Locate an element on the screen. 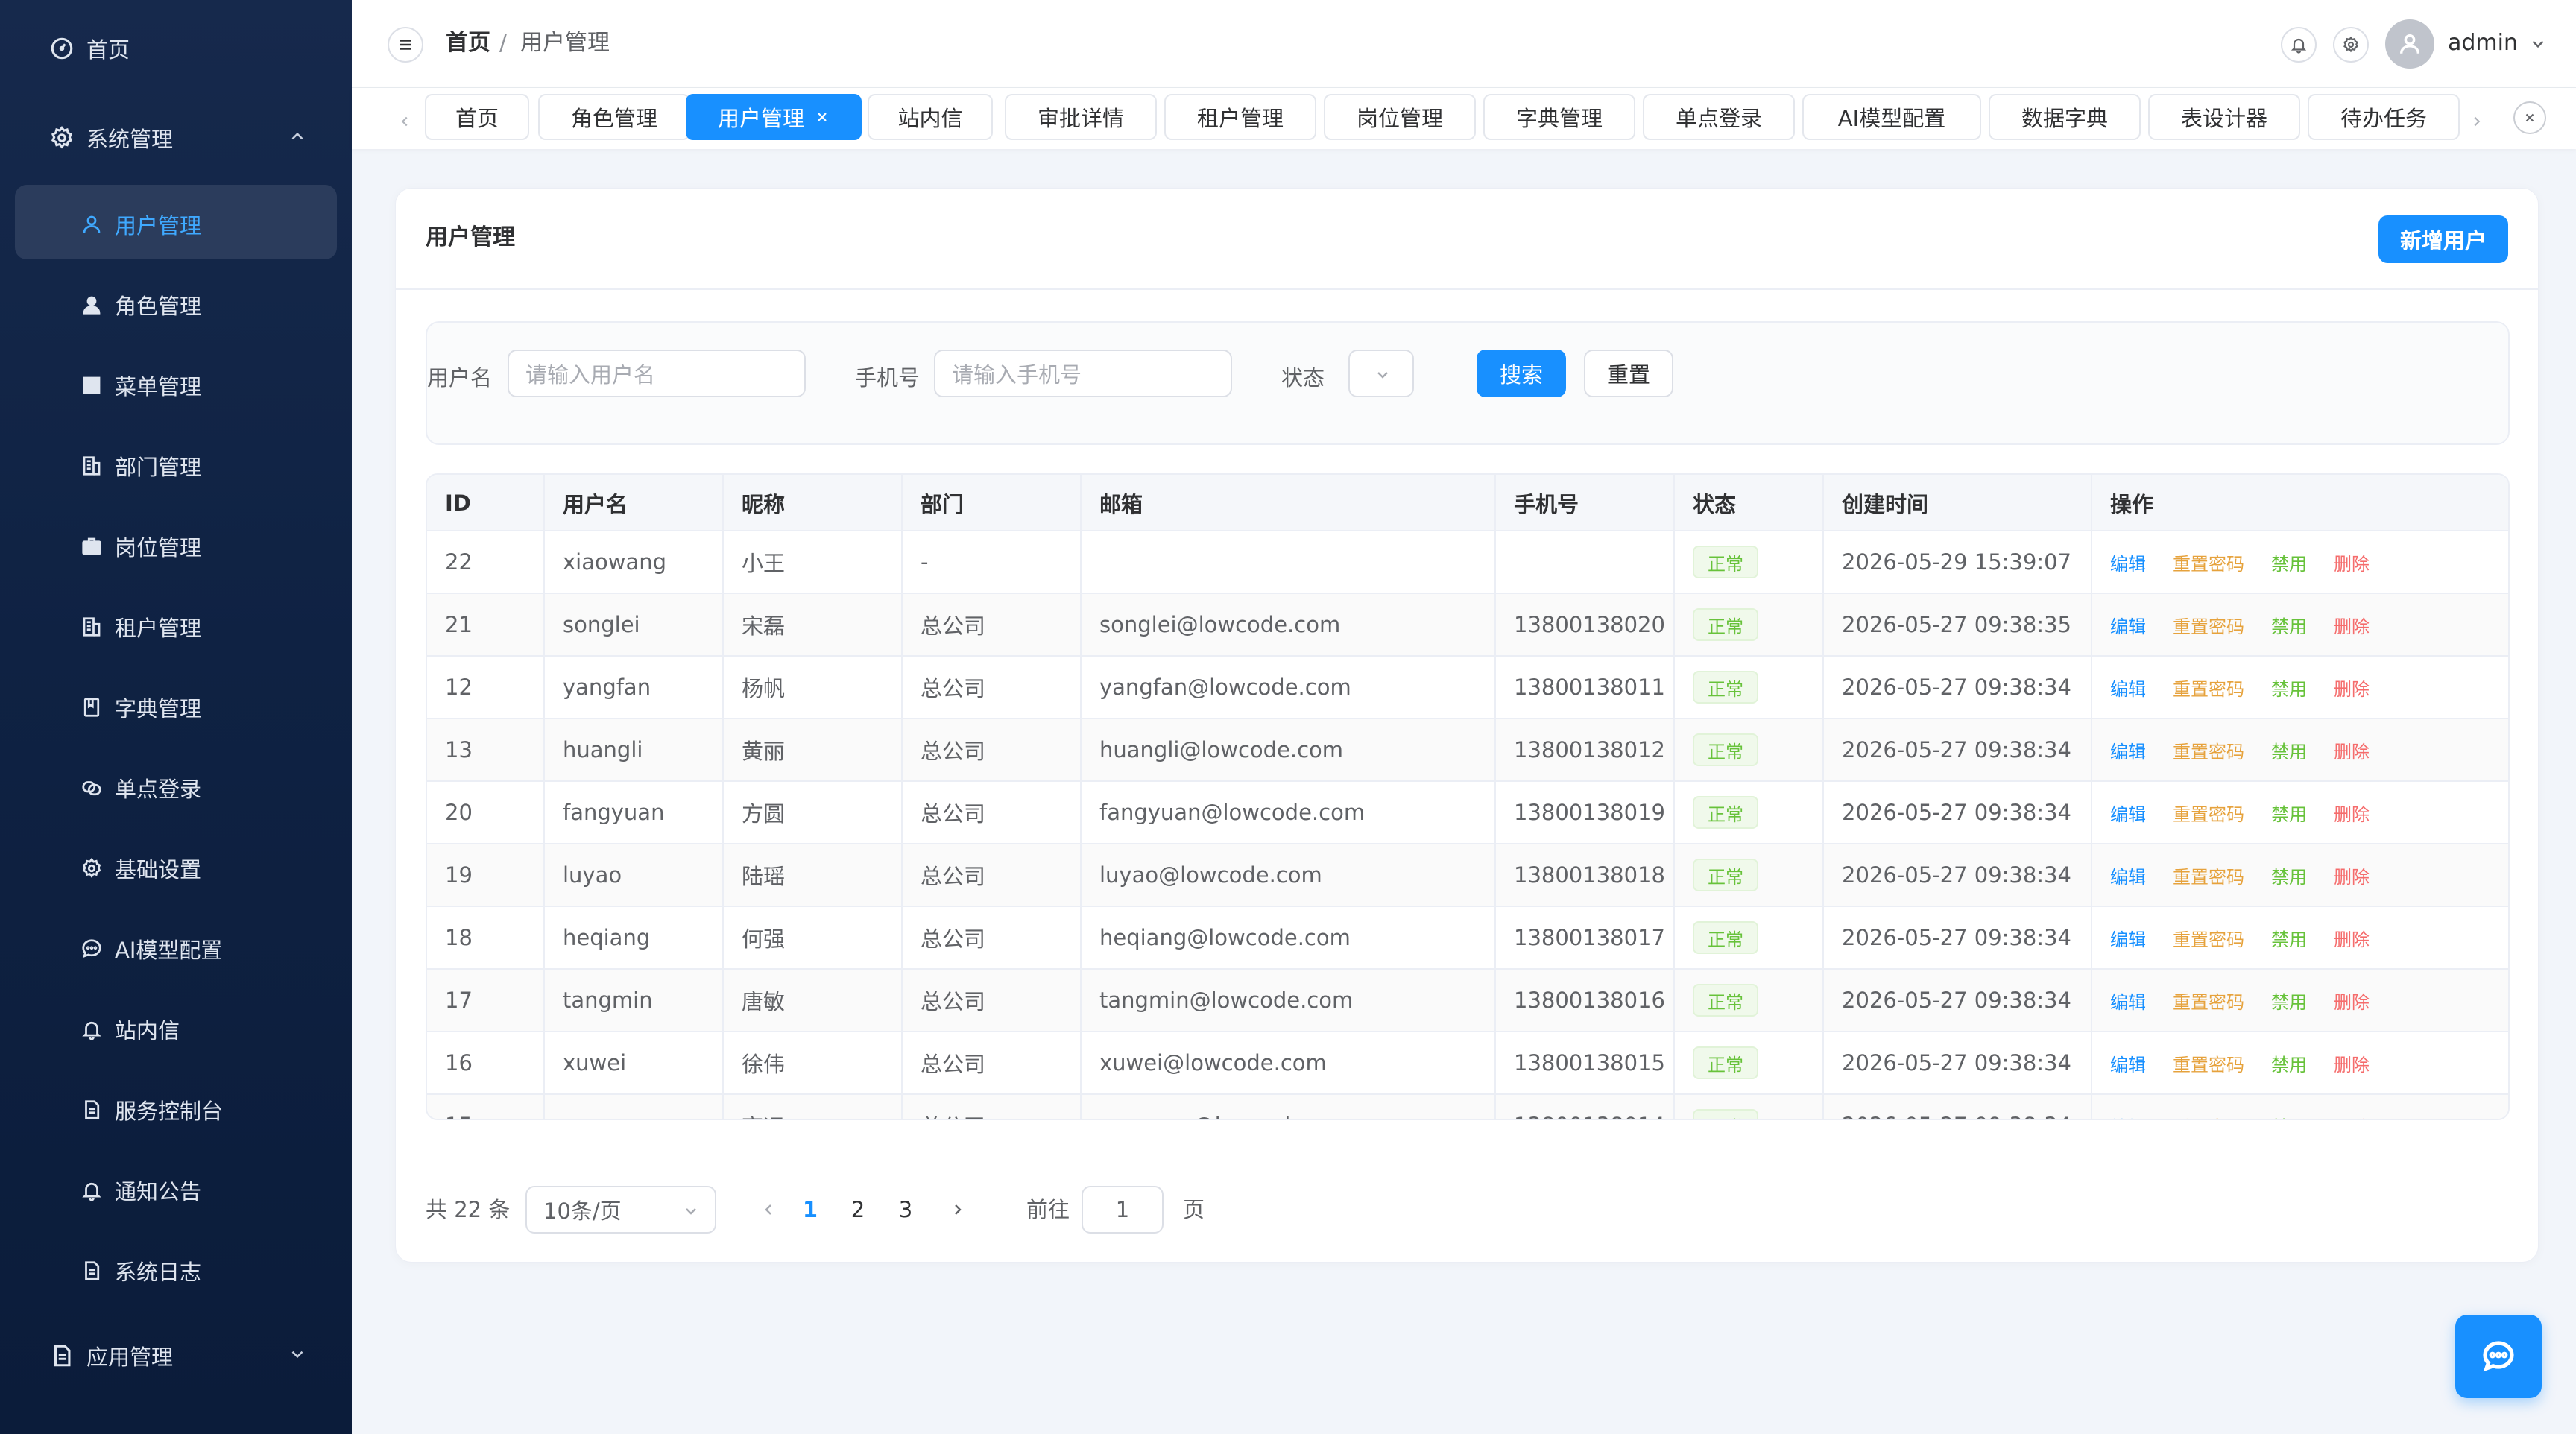 This screenshot has height=1434, width=2576. tab-users: 用户管理 is located at coordinates (774, 117).